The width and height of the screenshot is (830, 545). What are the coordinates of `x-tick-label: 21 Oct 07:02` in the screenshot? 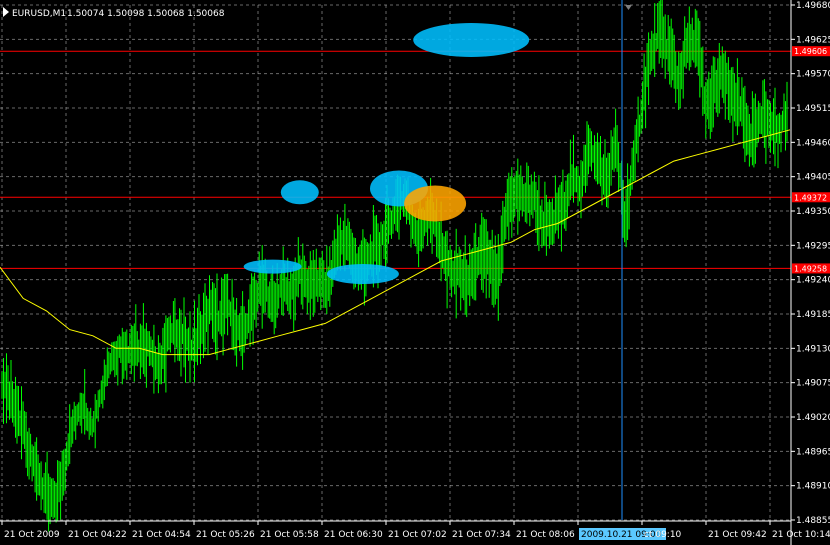 It's located at (417, 535).